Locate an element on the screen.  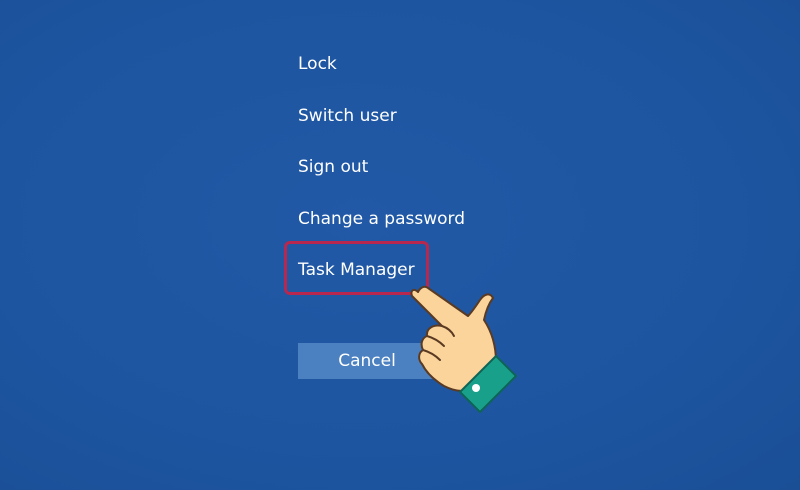
menu-item-switch-user: Switch user is located at coordinates (347, 116).